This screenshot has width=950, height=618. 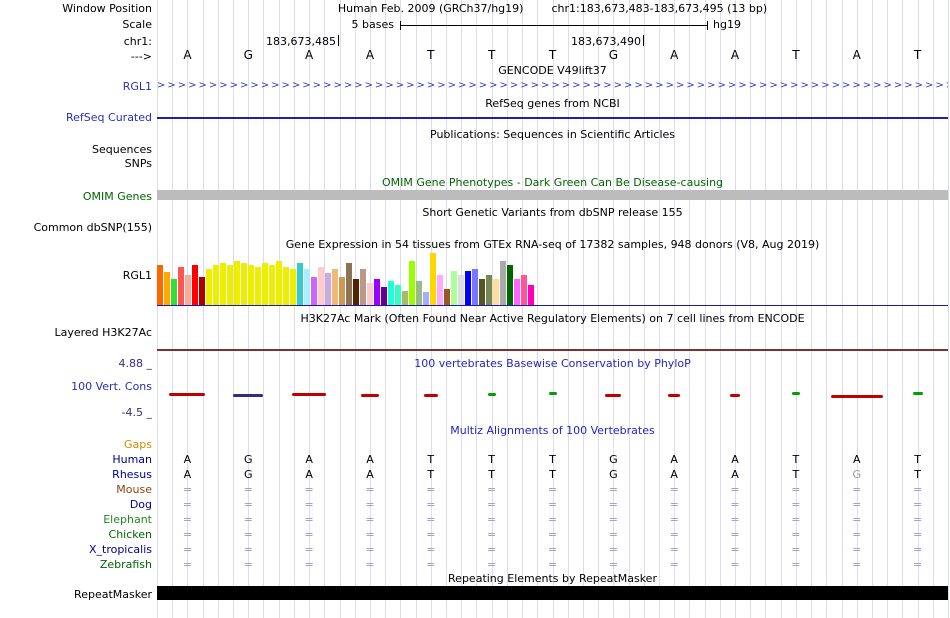 I want to click on multiz-species-label: Rhesus, so click(x=76, y=474).